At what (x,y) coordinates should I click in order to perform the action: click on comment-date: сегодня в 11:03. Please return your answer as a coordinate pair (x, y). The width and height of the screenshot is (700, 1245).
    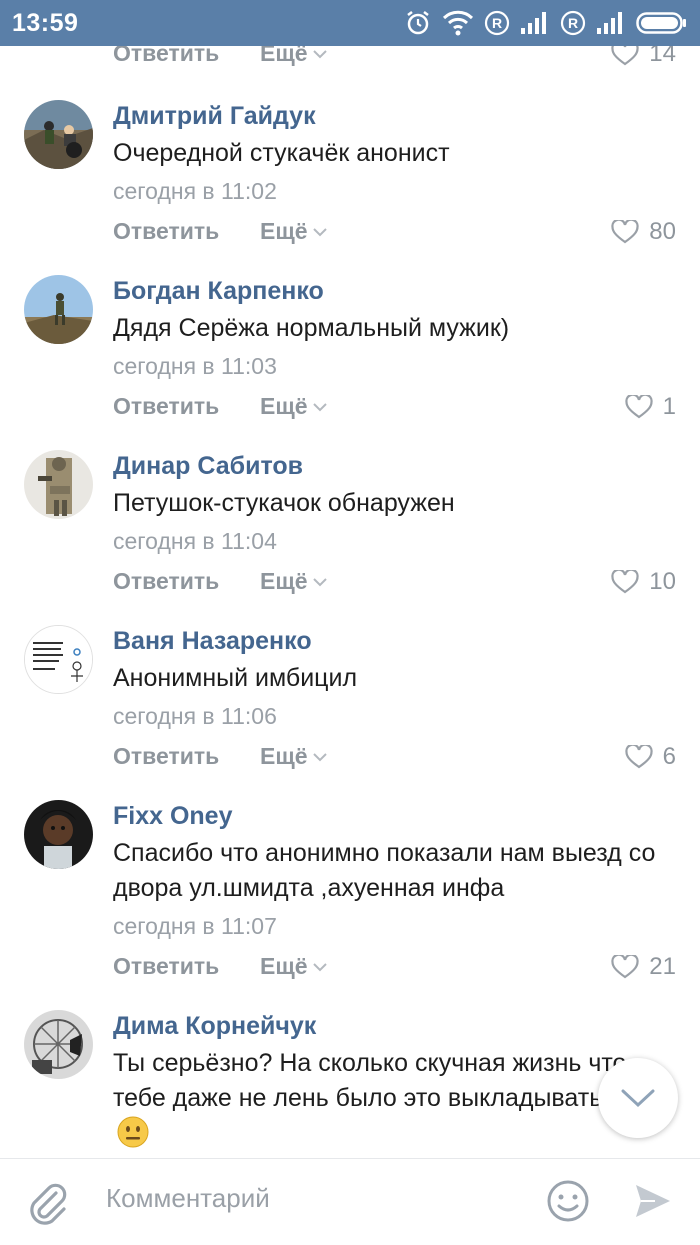
    Looking at the image, I should click on (195, 366).